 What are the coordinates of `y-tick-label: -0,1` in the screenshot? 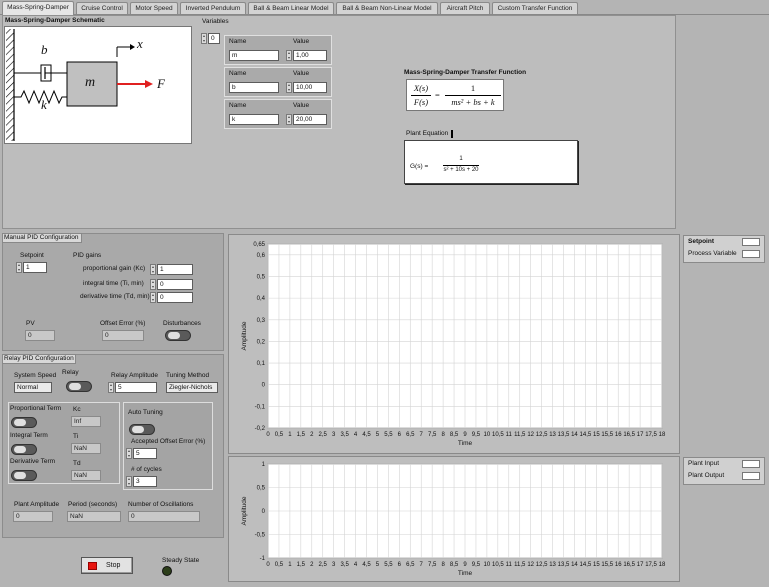 It's located at (260, 407).